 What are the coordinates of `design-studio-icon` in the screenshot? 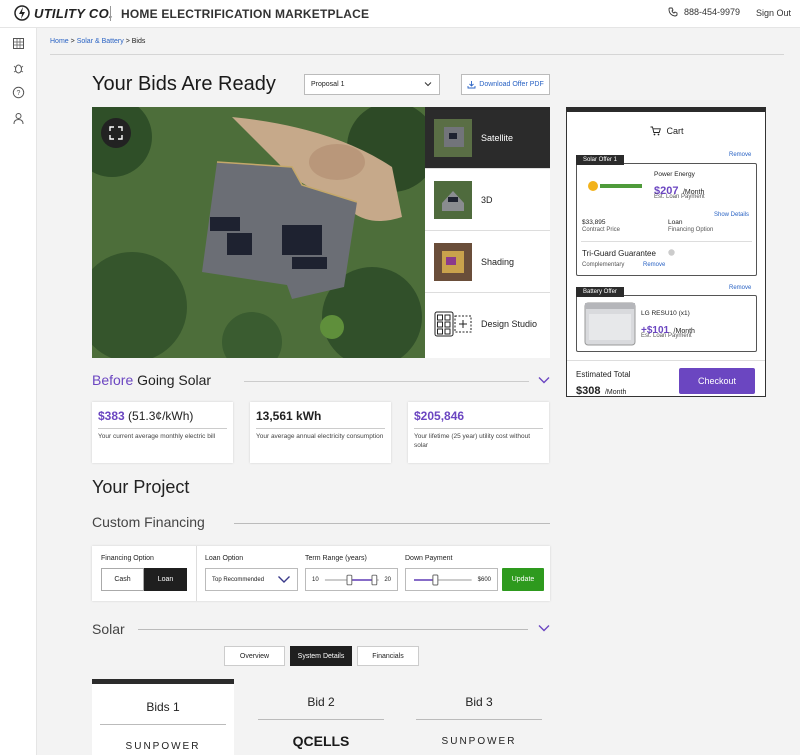 It's located at (453, 324).